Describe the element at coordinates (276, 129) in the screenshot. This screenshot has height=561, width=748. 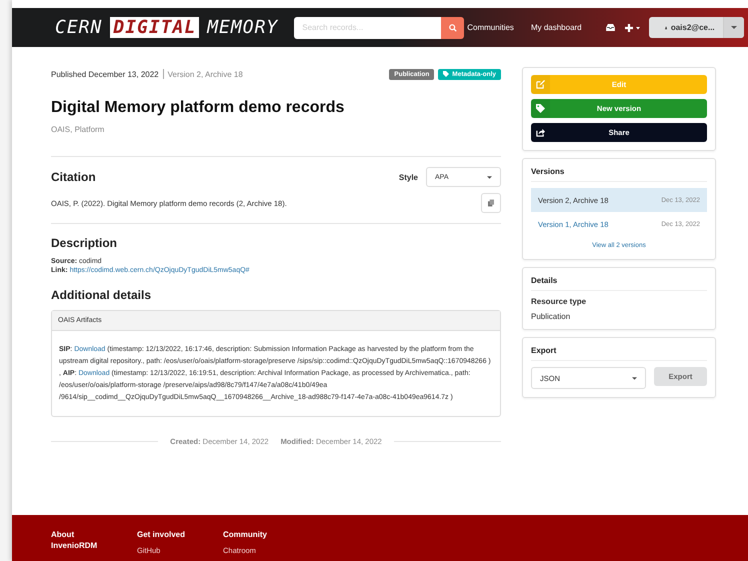
I see `subject-list: OAIS, Platform` at that location.